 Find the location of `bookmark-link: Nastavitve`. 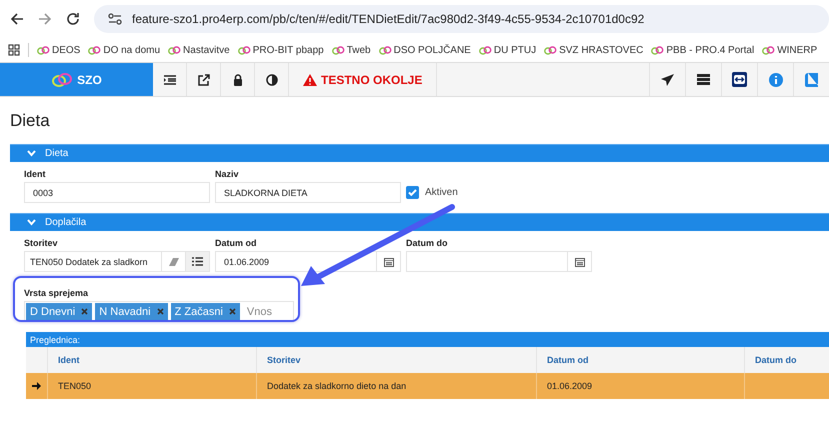

bookmark-link: Nastavitve is located at coordinates (206, 50).